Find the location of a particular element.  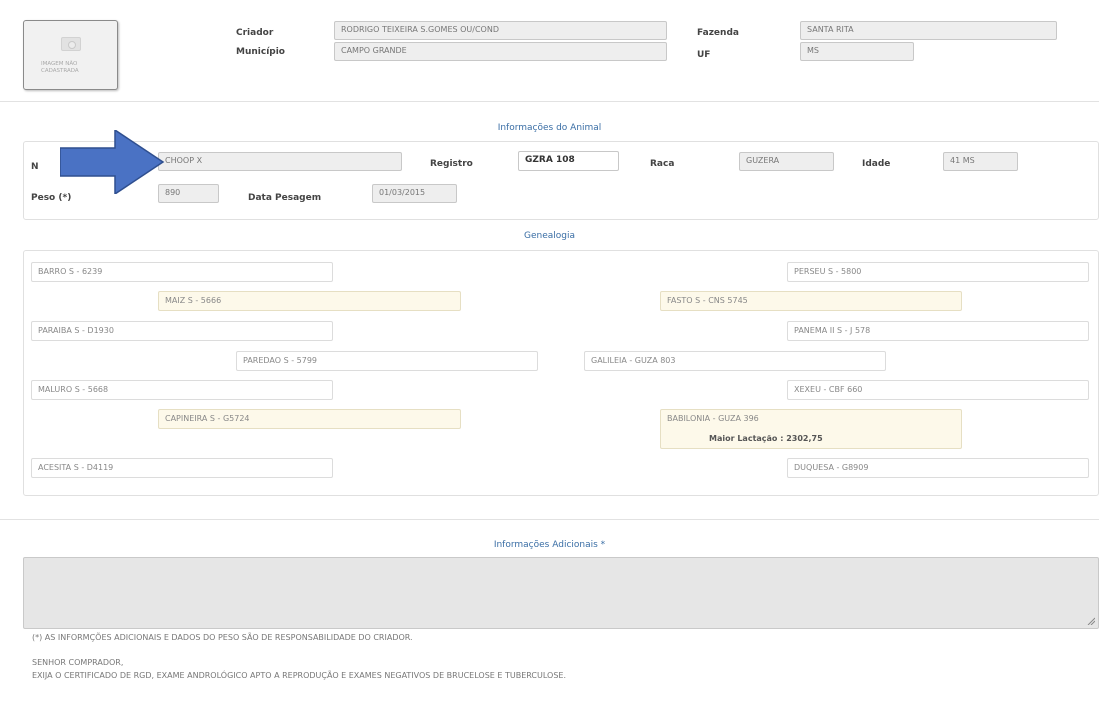

municipio-field: CAMPO GRANDE is located at coordinates (500, 51).